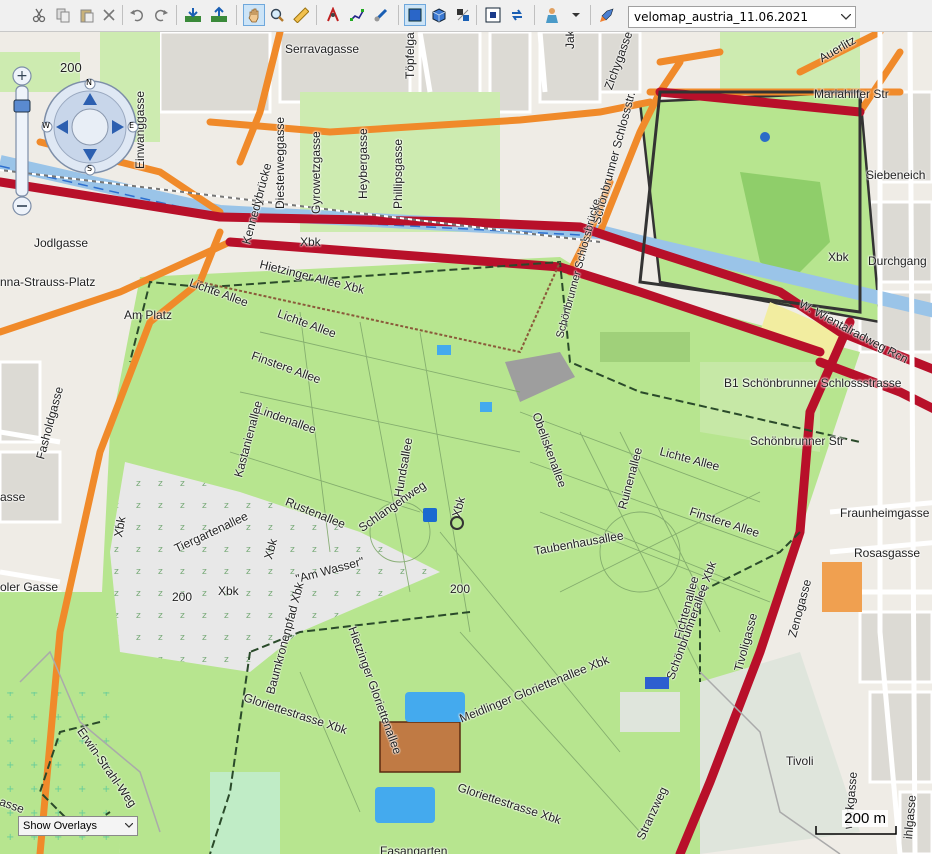  I want to click on map-selector: velomap_austria_11.06.2021, so click(742, 17).